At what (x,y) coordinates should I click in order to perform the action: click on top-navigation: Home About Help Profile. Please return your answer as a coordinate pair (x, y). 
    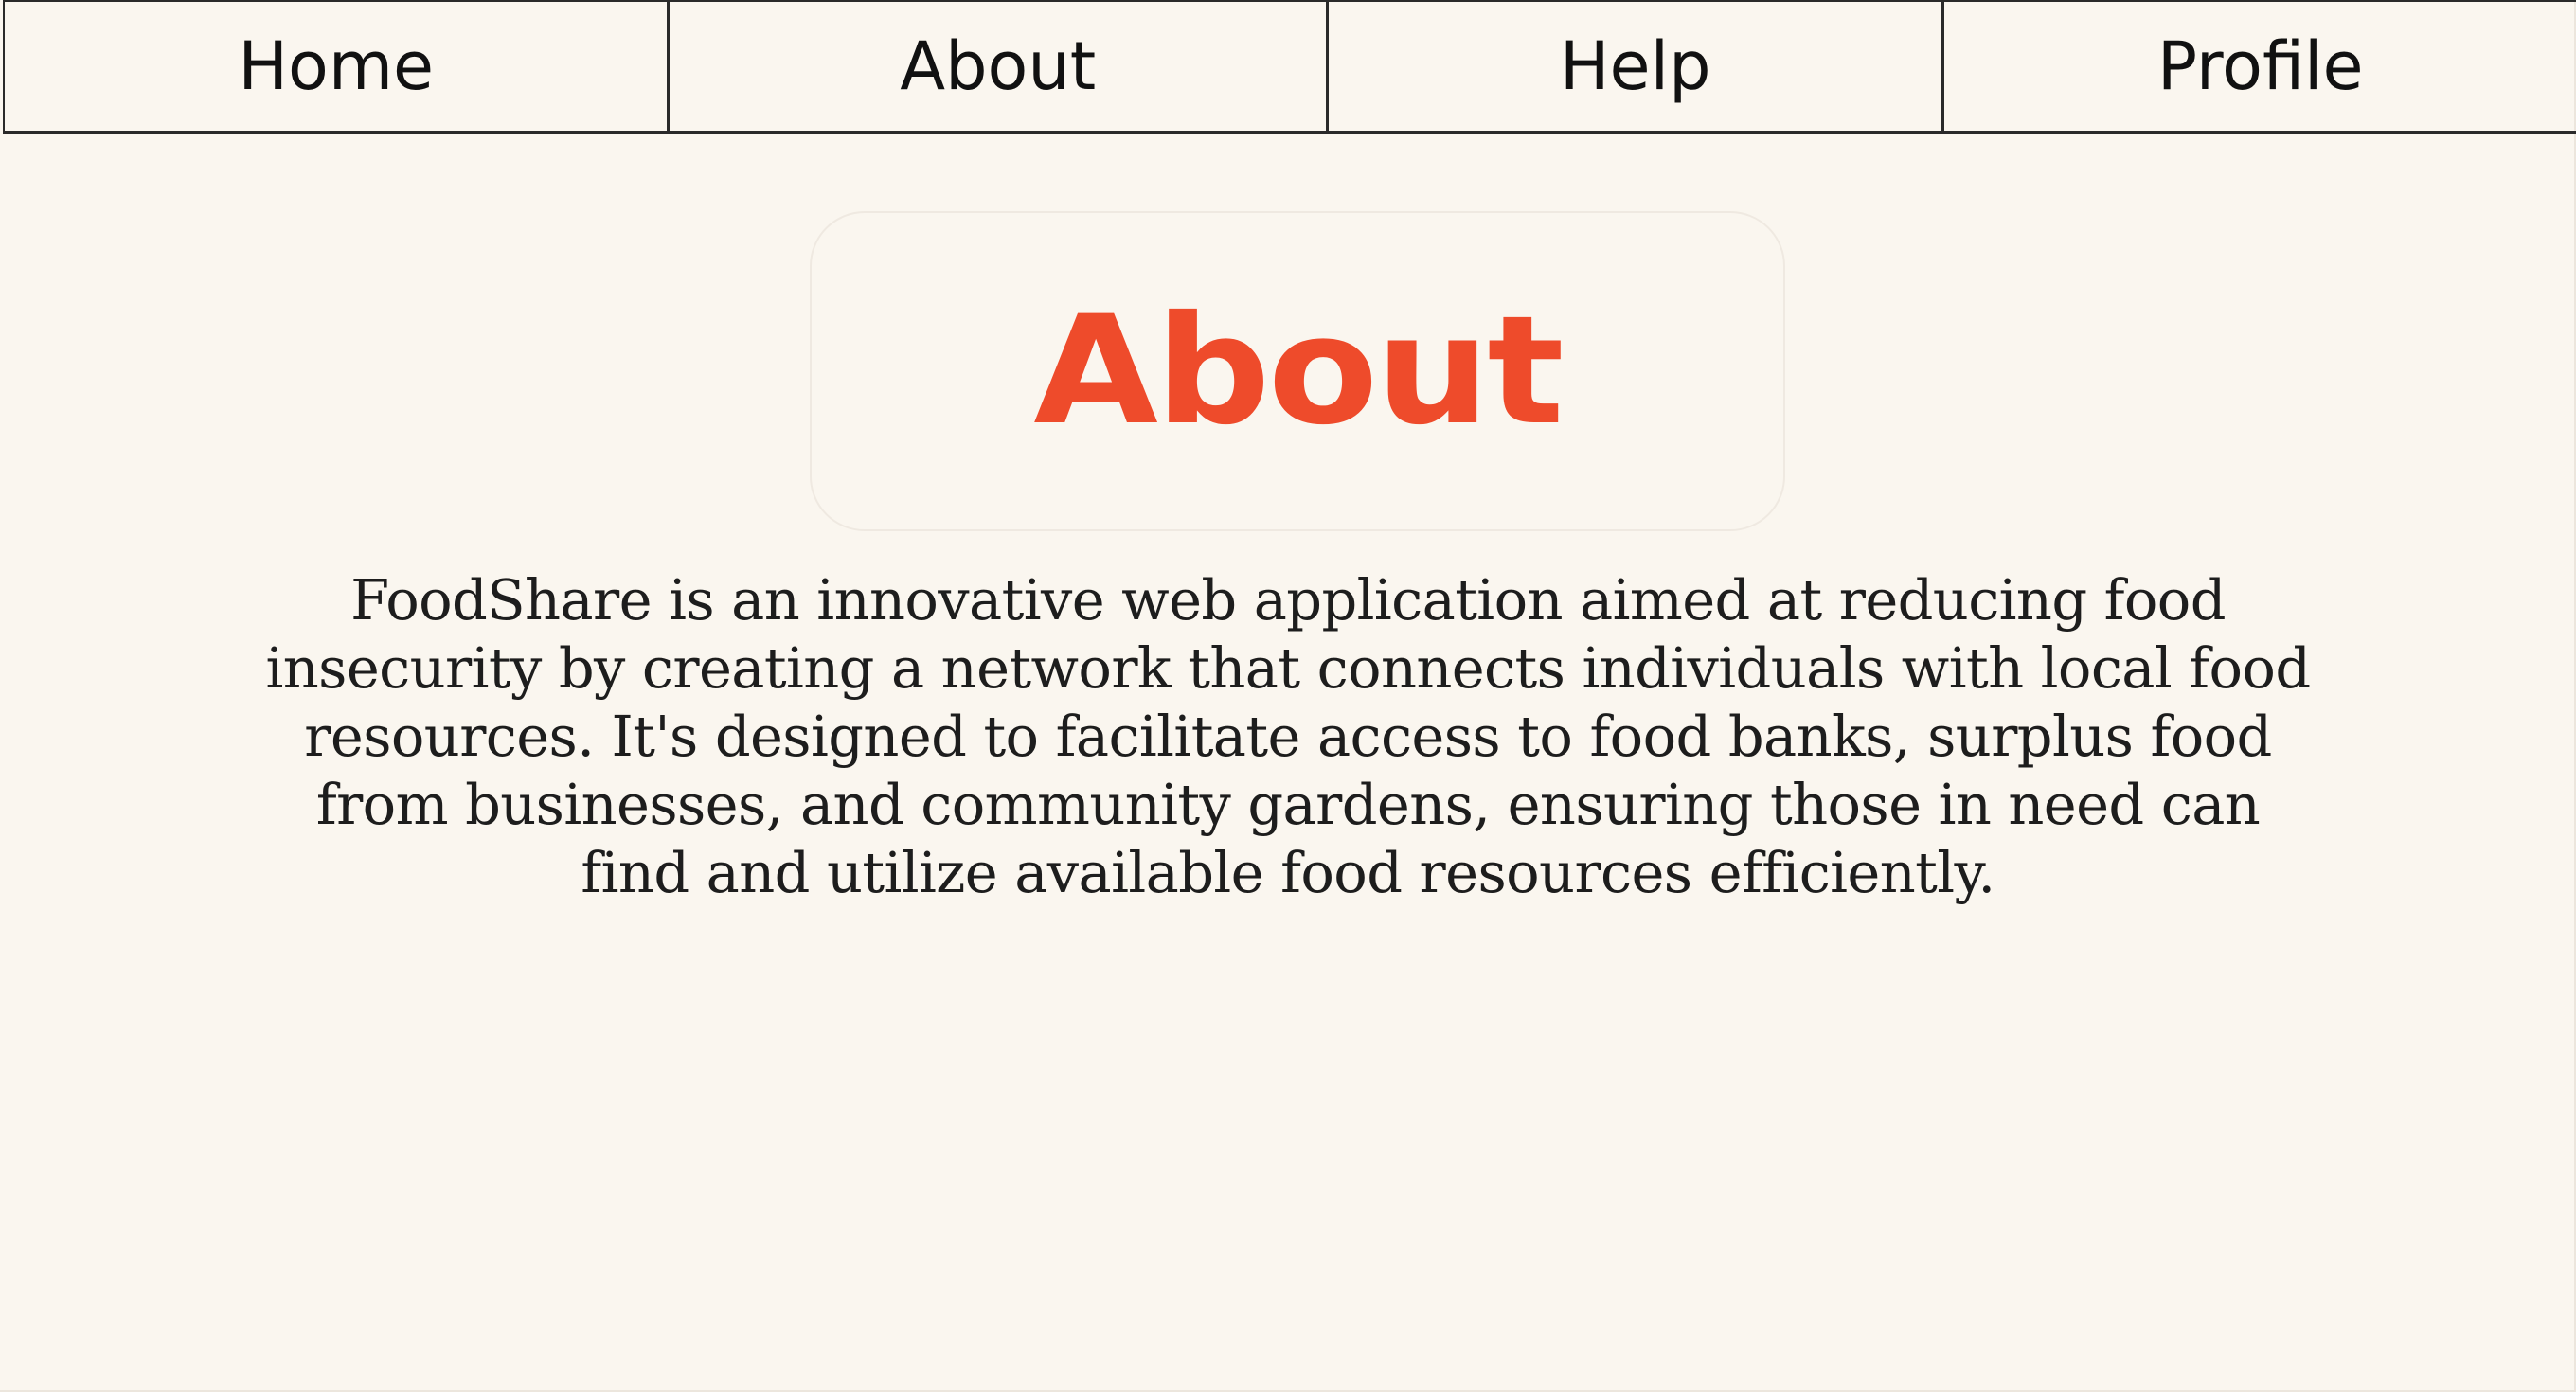
    Looking at the image, I should click on (1289, 67).